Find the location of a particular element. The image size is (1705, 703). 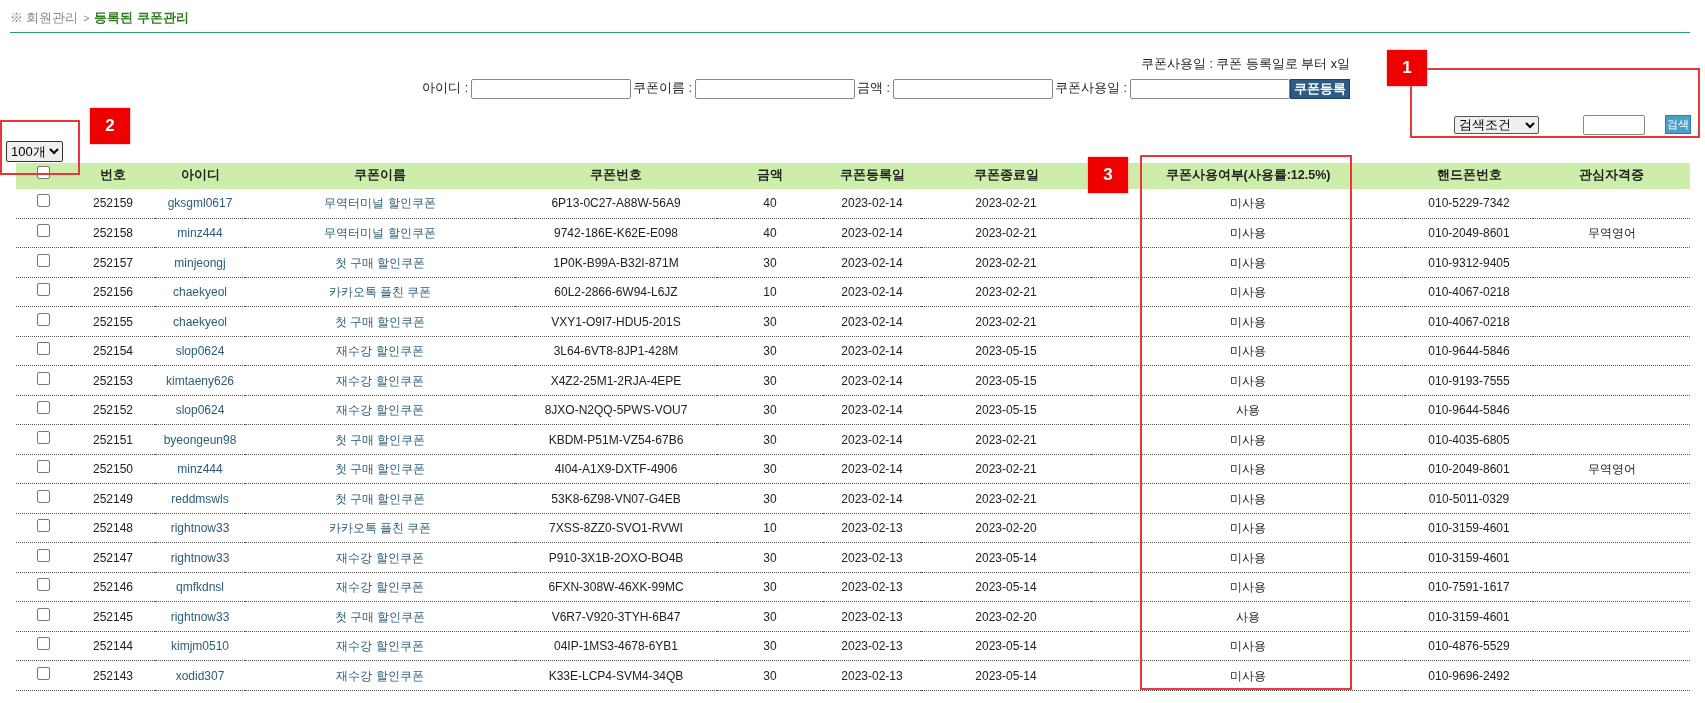

phone-number: 010-4035-6805 is located at coordinates (1469, 439).